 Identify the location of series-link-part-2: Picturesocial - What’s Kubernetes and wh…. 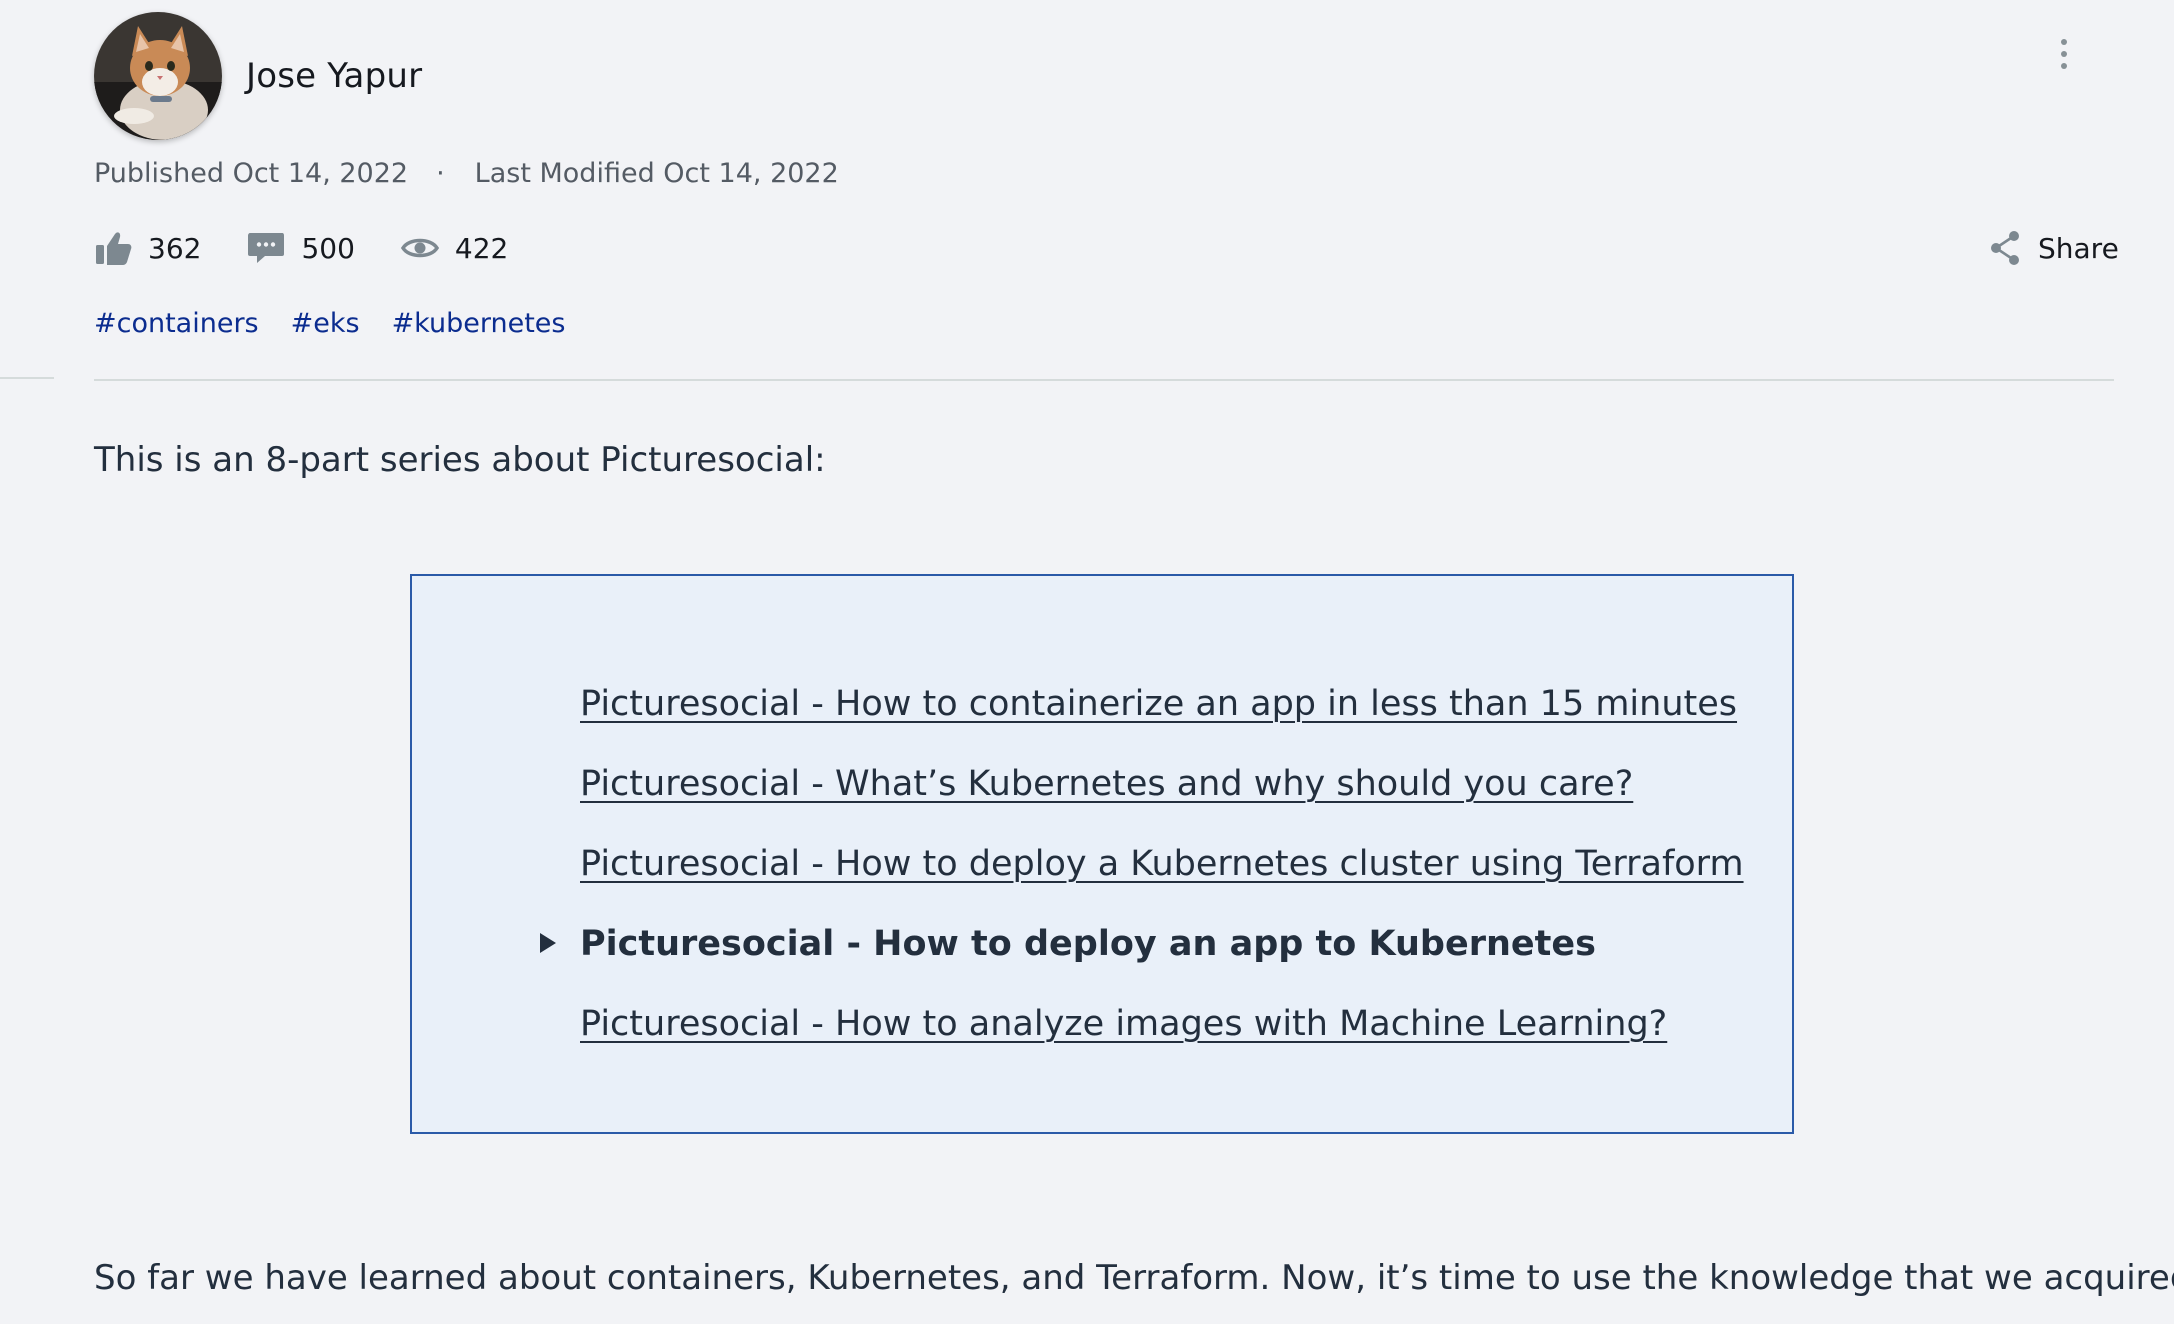
(1106, 784).